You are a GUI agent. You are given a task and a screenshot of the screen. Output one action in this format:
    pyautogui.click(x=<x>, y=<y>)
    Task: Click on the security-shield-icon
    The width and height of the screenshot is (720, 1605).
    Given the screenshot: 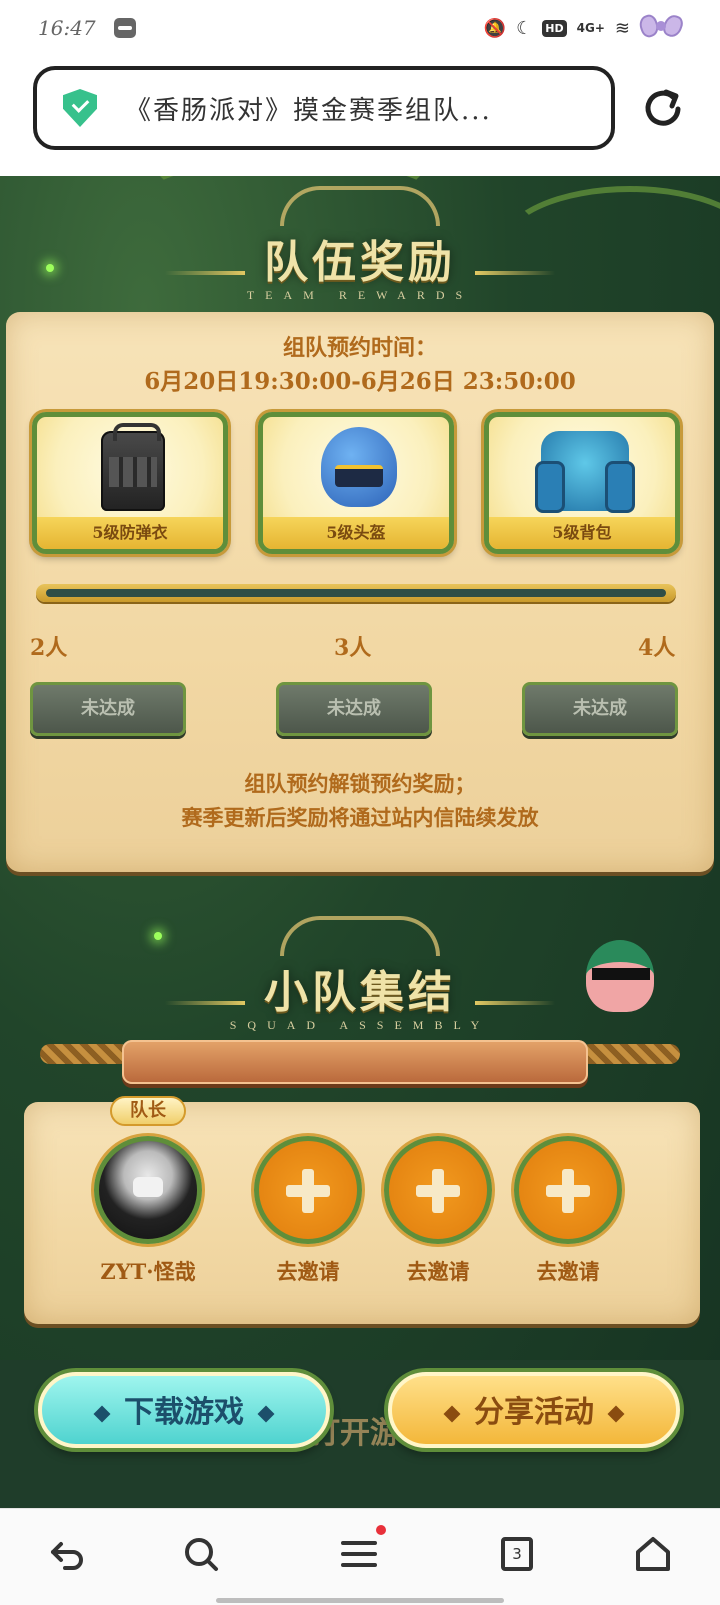 What is the action you would take?
    pyautogui.click(x=80, y=108)
    